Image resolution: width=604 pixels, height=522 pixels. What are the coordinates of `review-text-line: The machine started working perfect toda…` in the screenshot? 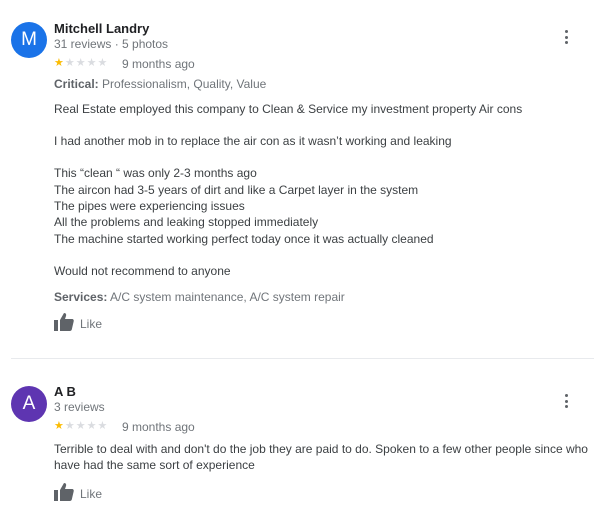 It's located at (244, 239).